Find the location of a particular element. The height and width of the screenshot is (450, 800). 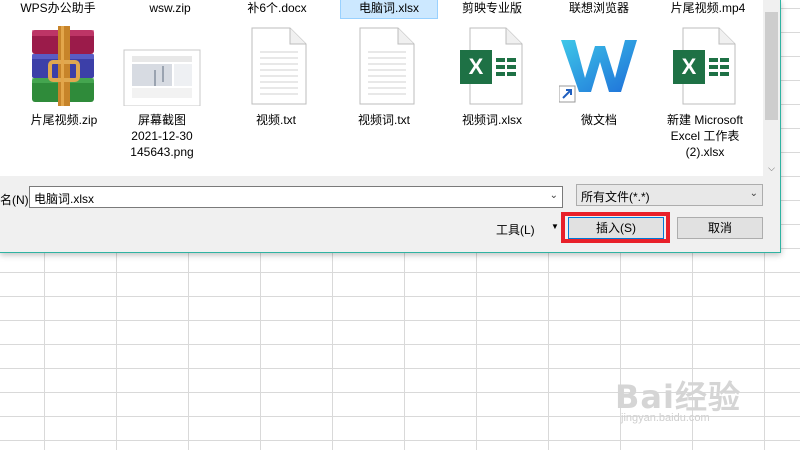

cancel-button-label: 取消 is located at coordinates (719, 228).